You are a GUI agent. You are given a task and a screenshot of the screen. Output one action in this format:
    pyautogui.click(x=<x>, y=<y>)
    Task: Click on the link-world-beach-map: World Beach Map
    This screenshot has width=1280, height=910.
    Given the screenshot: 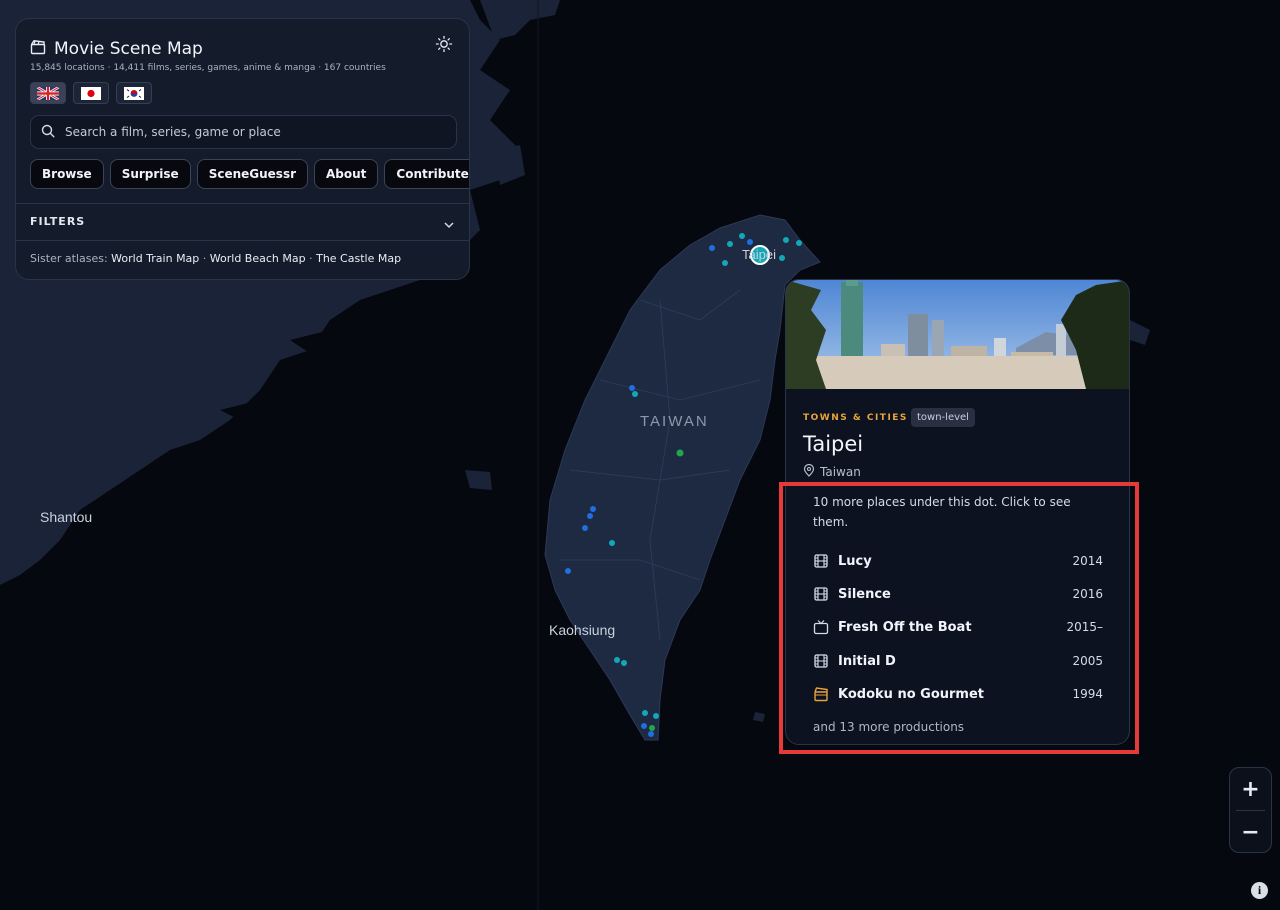 What is the action you would take?
    pyautogui.click(x=258, y=258)
    